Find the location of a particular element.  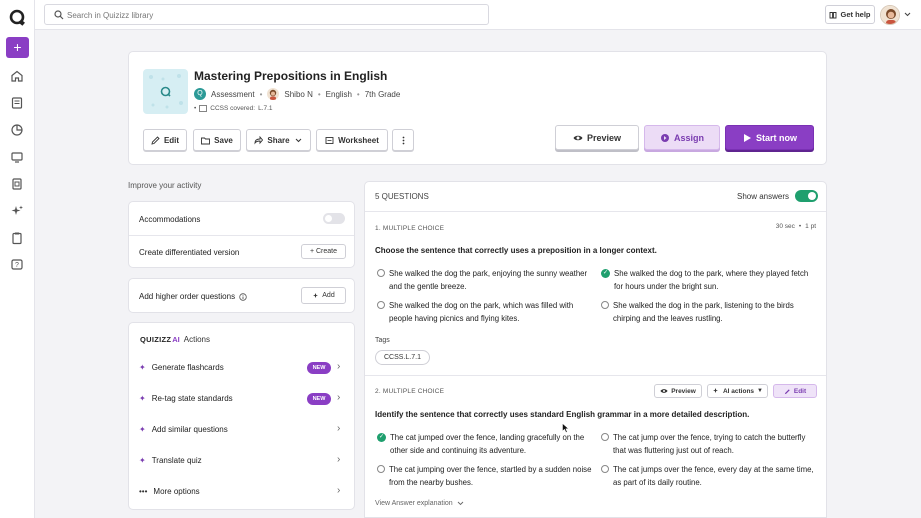

question-preview-button: Preview is located at coordinates (678, 391).